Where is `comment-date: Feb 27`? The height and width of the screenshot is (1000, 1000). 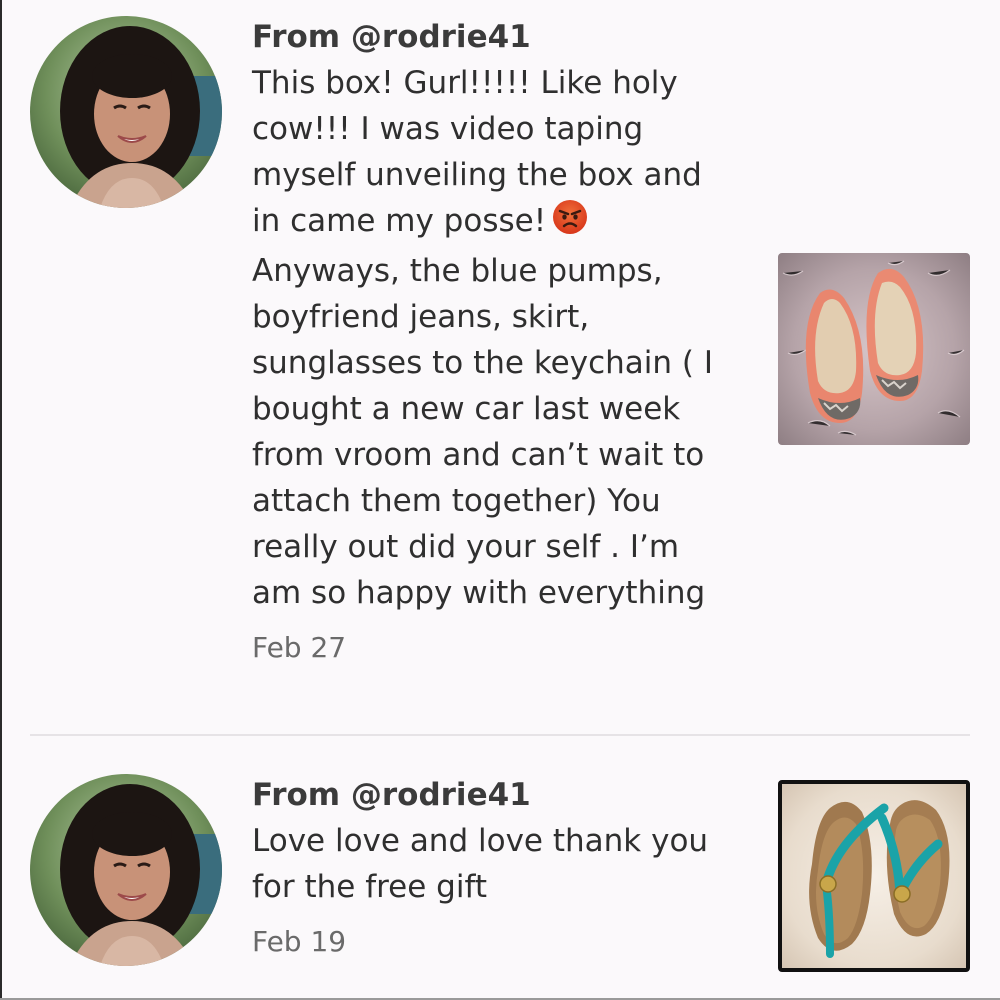 comment-date: Feb 27 is located at coordinates (299, 647).